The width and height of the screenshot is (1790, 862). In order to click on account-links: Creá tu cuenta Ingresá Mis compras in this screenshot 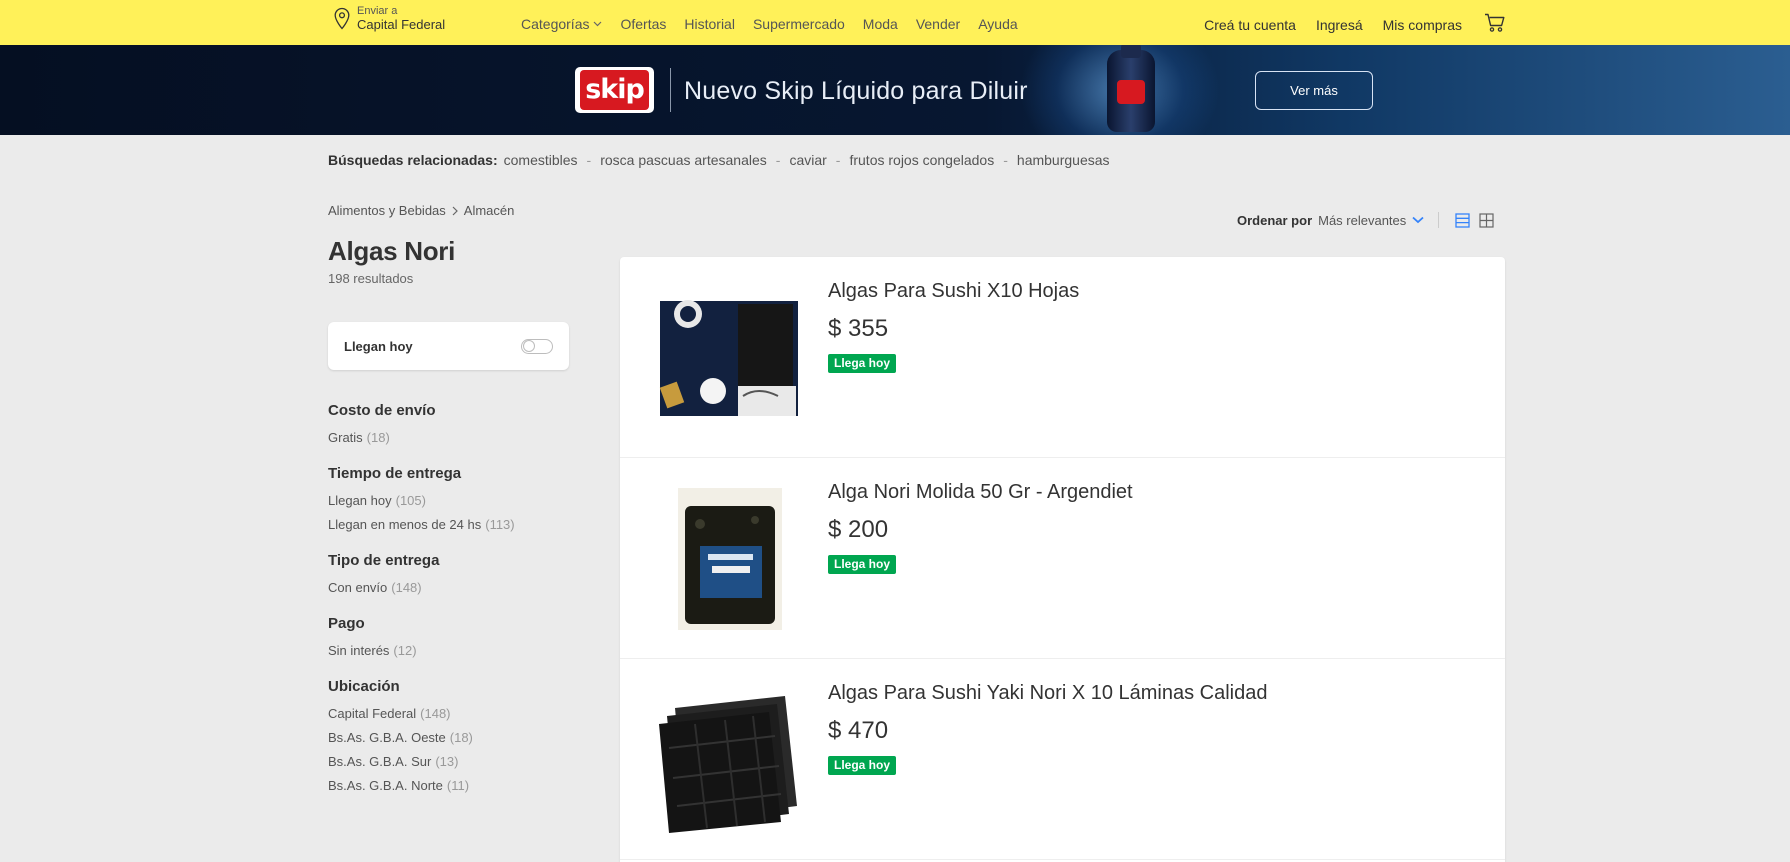, I will do `click(1345, 23)`.